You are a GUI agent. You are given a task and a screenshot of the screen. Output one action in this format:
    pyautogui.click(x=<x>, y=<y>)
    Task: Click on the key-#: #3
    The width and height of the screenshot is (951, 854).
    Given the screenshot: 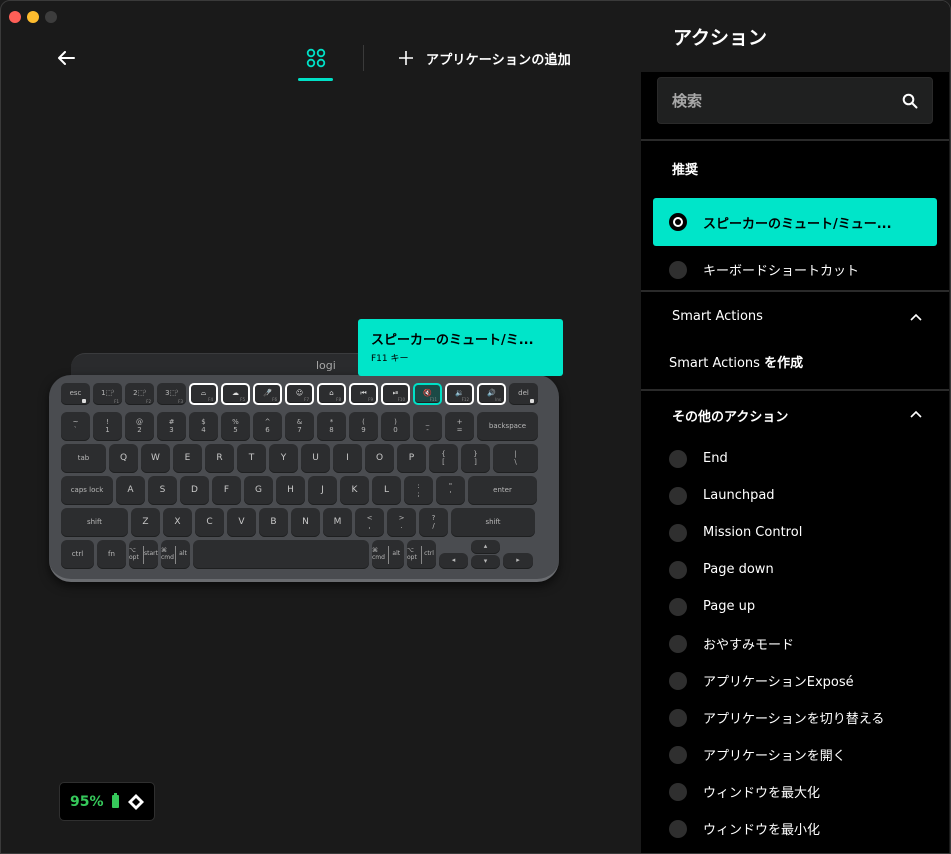 What is the action you would take?
    pyautogui.click(x=171, y=426)
    